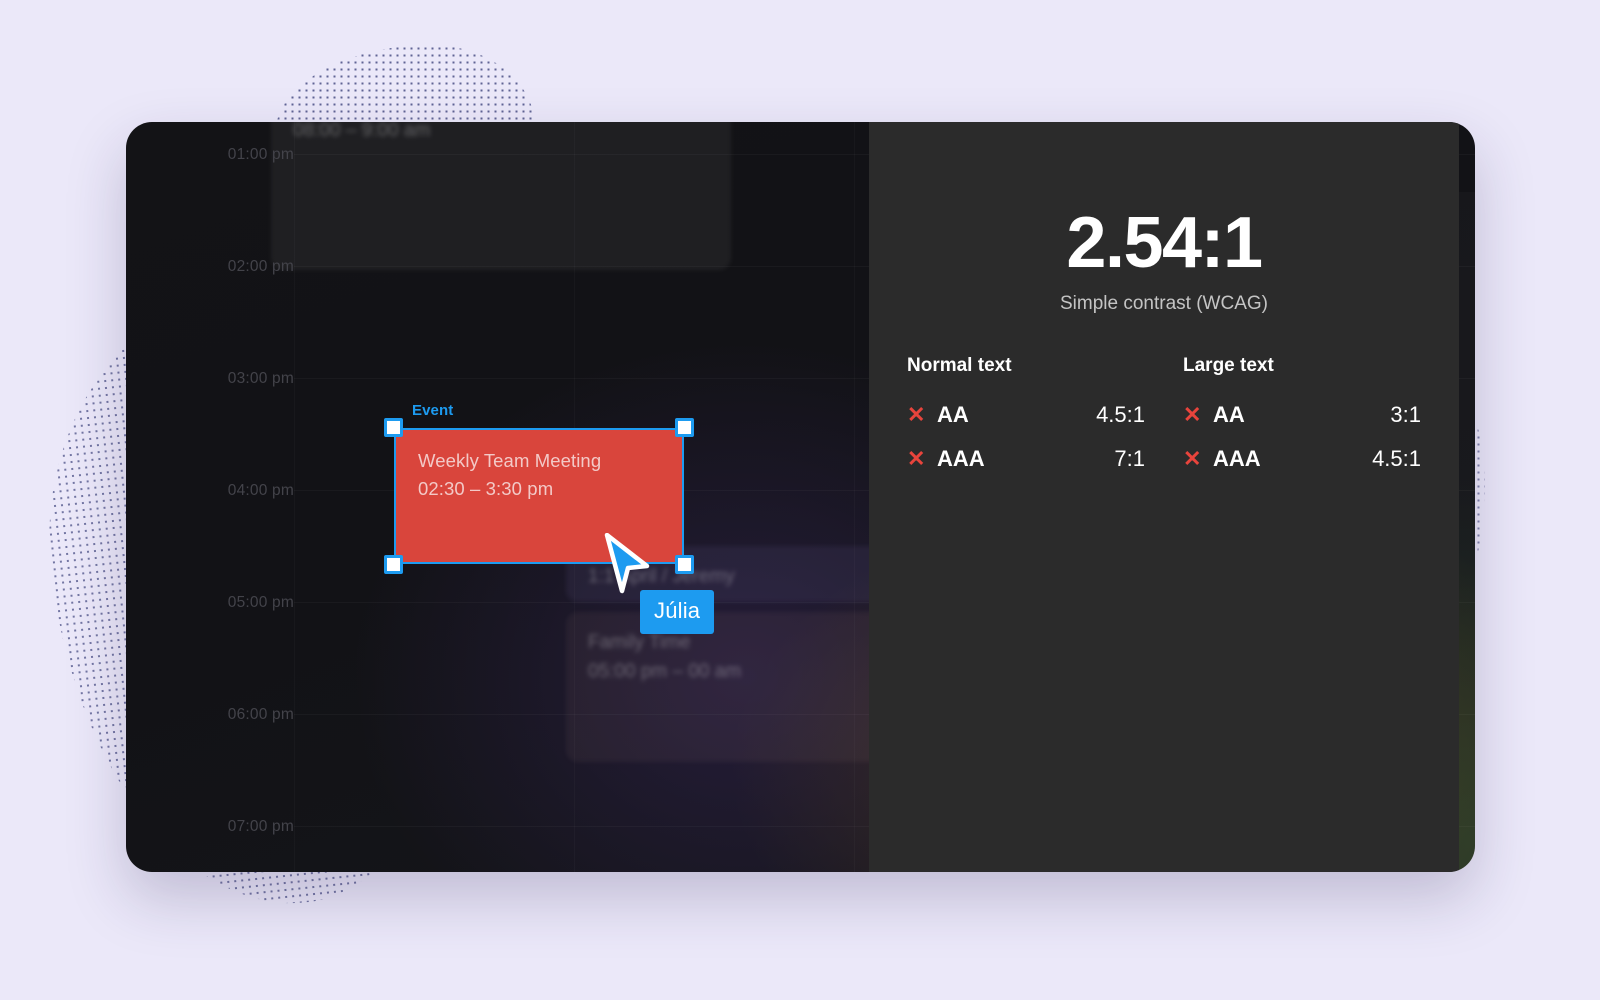 The width and height of the screenshot is (1600, 1000). I want to click on resize-handle-bottom-left, so click(393, 564).